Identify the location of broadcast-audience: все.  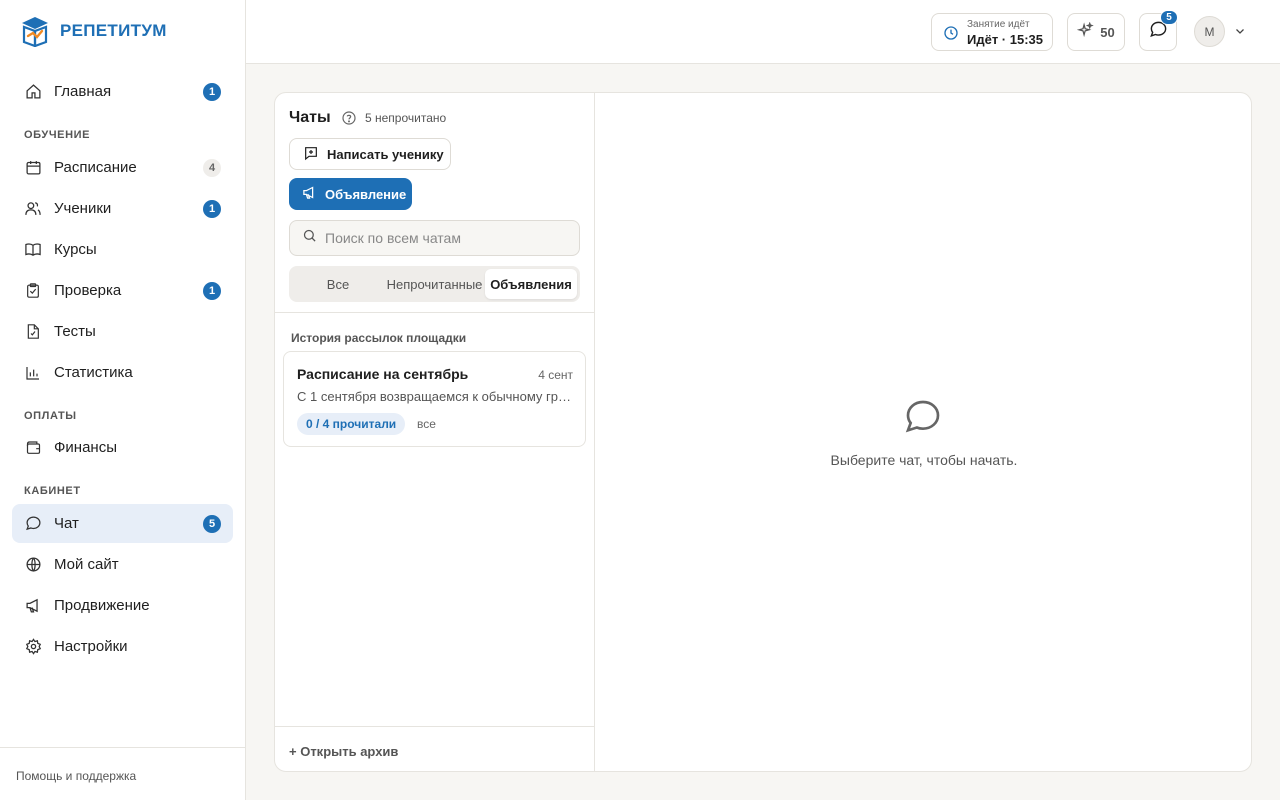
(426, 424).